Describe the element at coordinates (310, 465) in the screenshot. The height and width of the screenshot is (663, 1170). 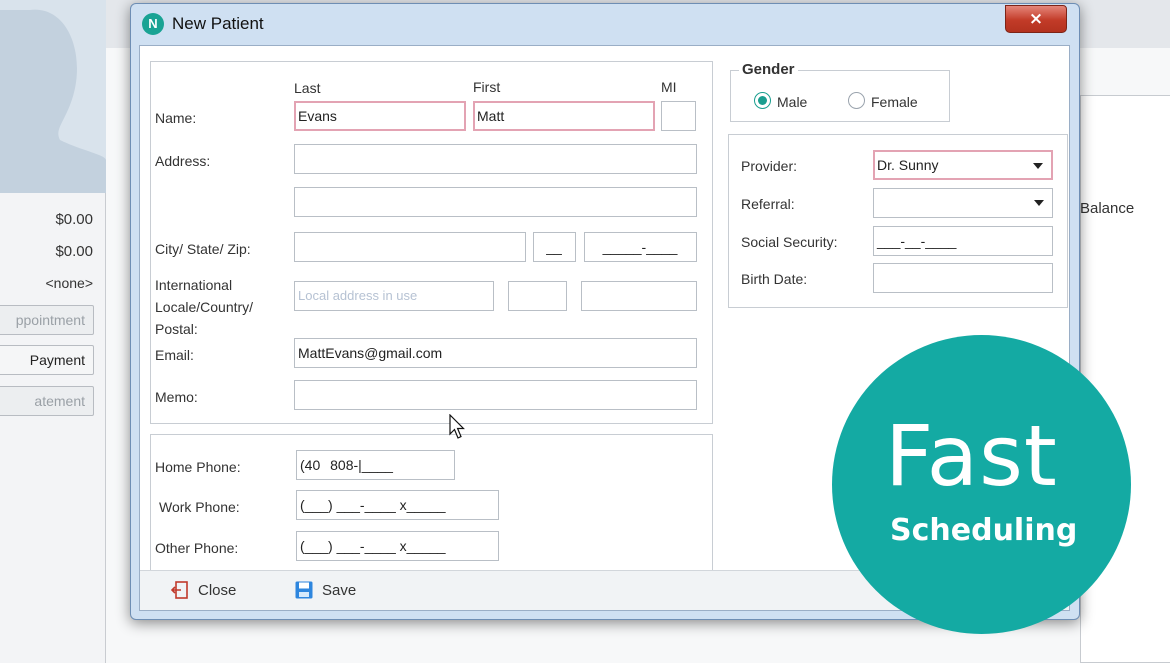
I see `home-phone-value: (40` at that location.